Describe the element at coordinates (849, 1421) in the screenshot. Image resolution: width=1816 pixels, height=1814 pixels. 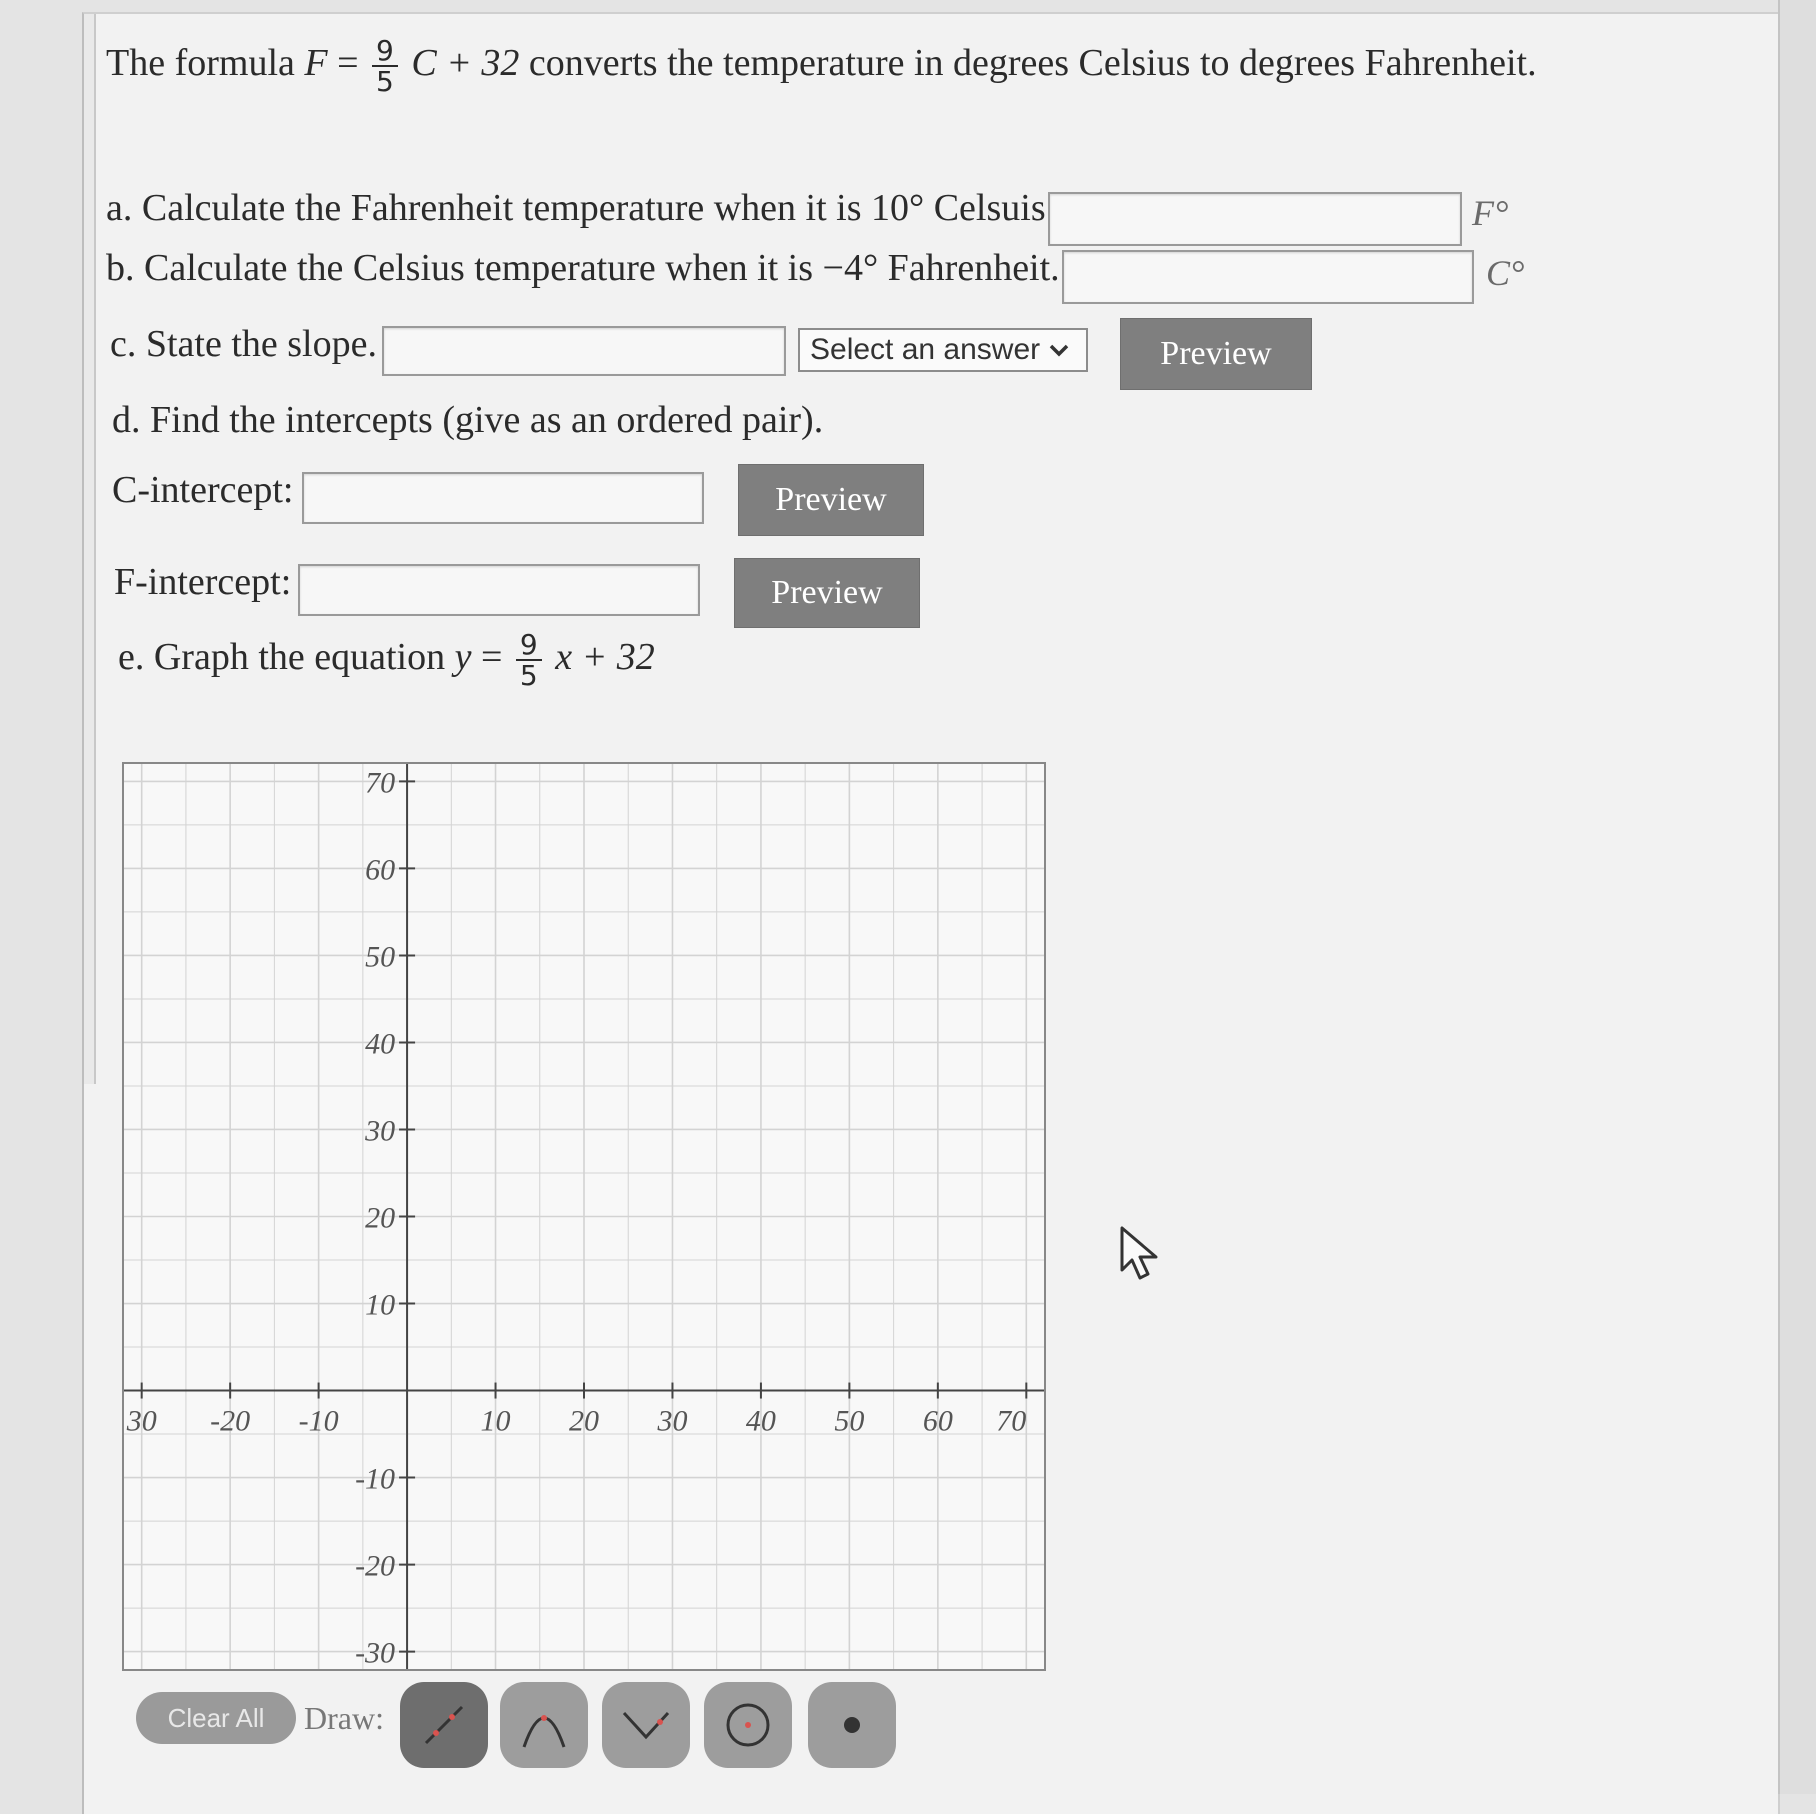
I see `x-tick-label: 50` at that location.